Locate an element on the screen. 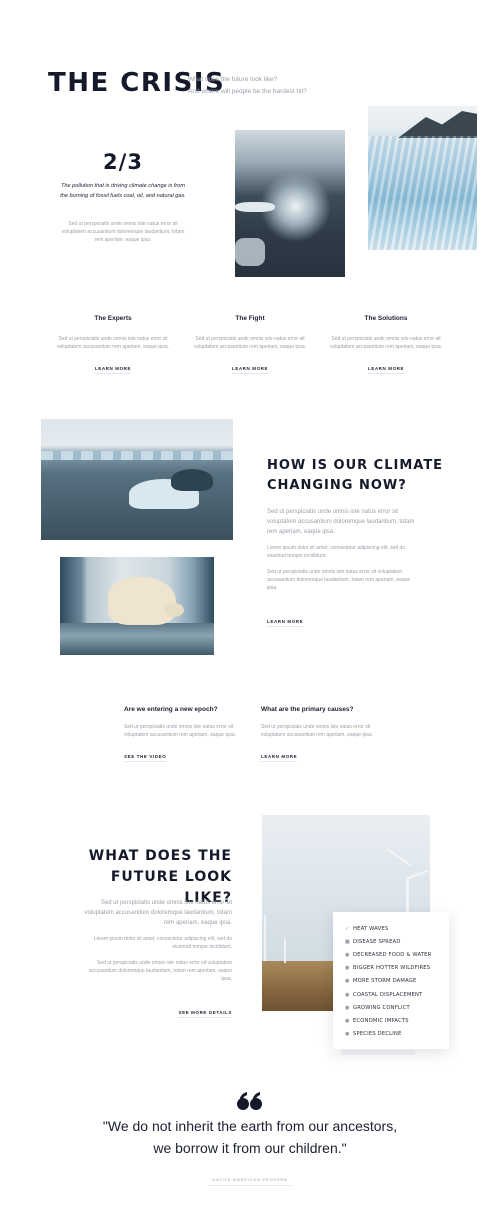 The image size is (500, 1223). feature-title: The Fight is located at coordinates (250, 318).